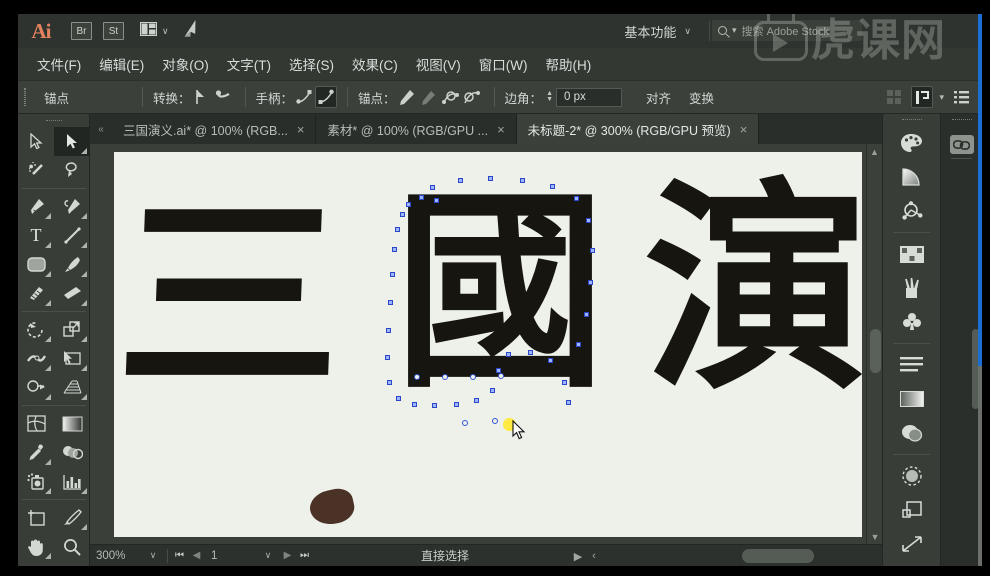 The image size is (990, 576). What do you see at coordinates (72, 141) in the screenshot?
I see `direct-selection-tool` at bounding box center [72, 141].